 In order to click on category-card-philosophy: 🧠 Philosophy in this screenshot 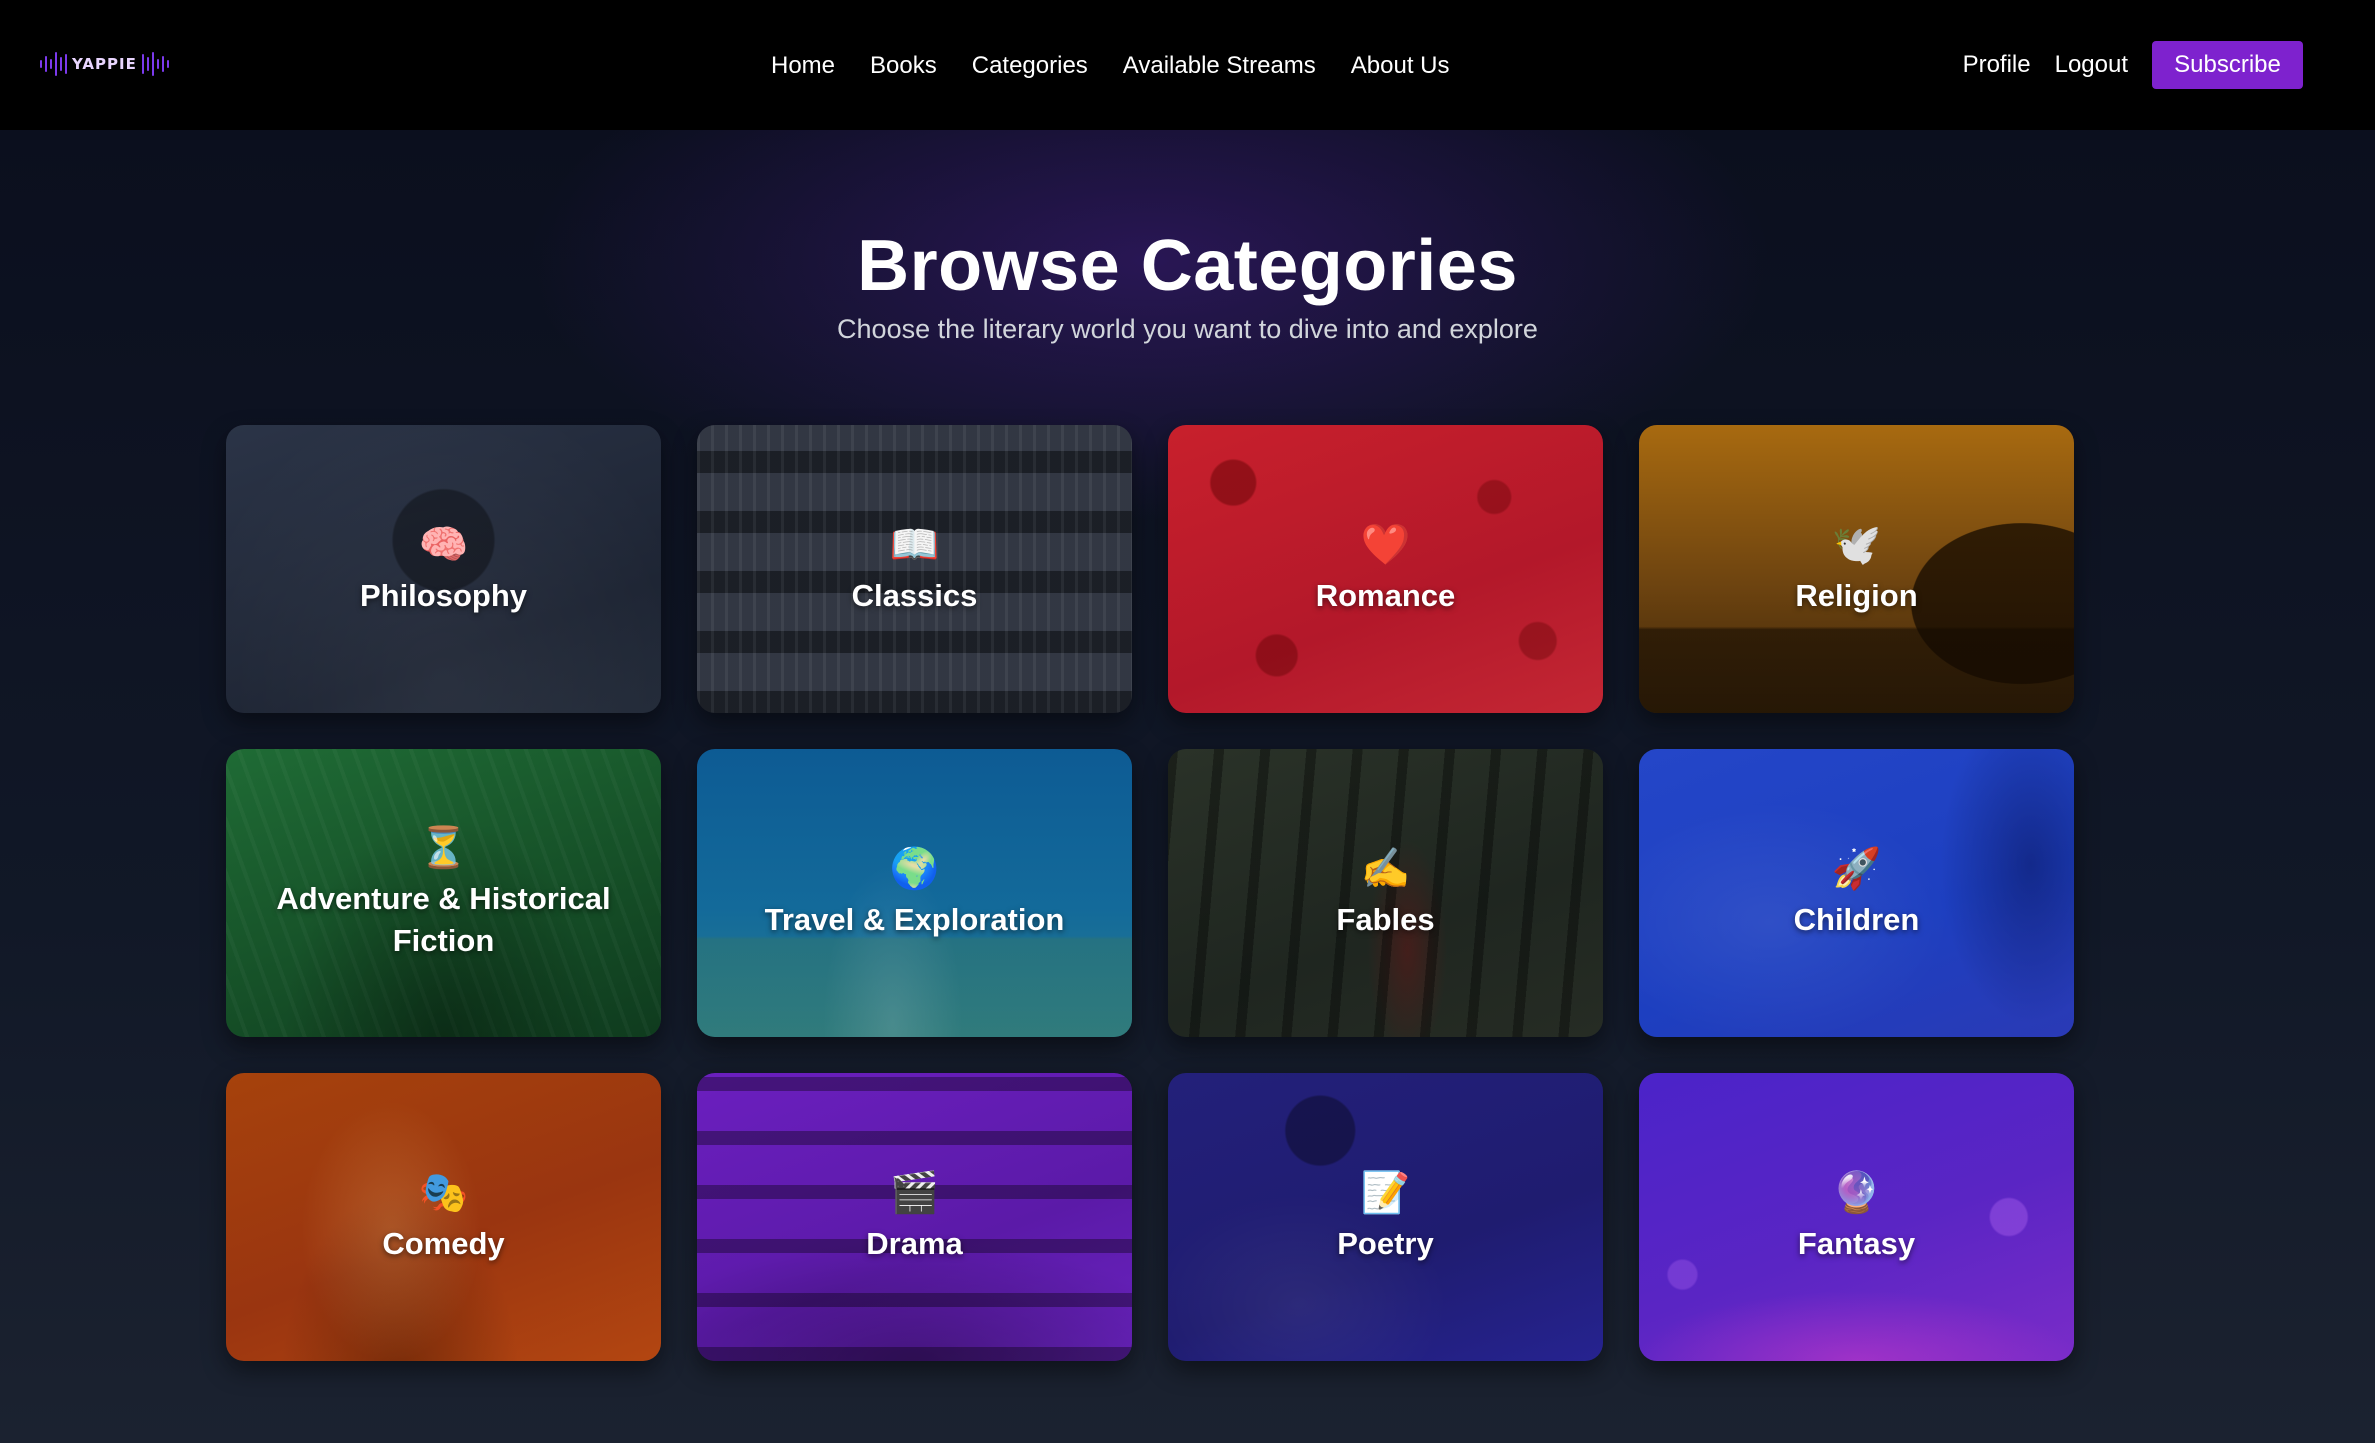, I will do `click(443, 569)`.